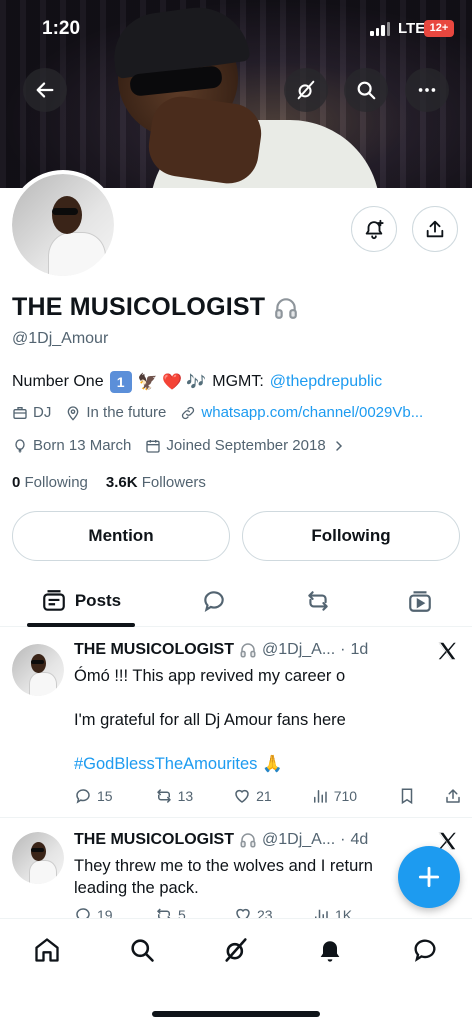 This screenshot has height=1024, width=472. I want to click on post-share-button, so click(453, 796).